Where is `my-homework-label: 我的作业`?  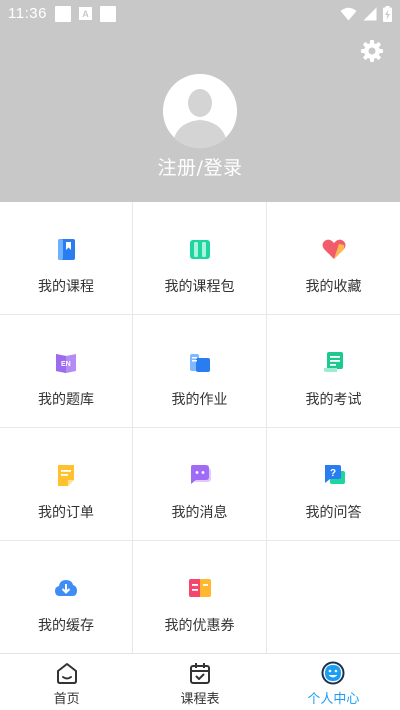 my-homework-label: 我的作业 is located at coordinates (199, 400).